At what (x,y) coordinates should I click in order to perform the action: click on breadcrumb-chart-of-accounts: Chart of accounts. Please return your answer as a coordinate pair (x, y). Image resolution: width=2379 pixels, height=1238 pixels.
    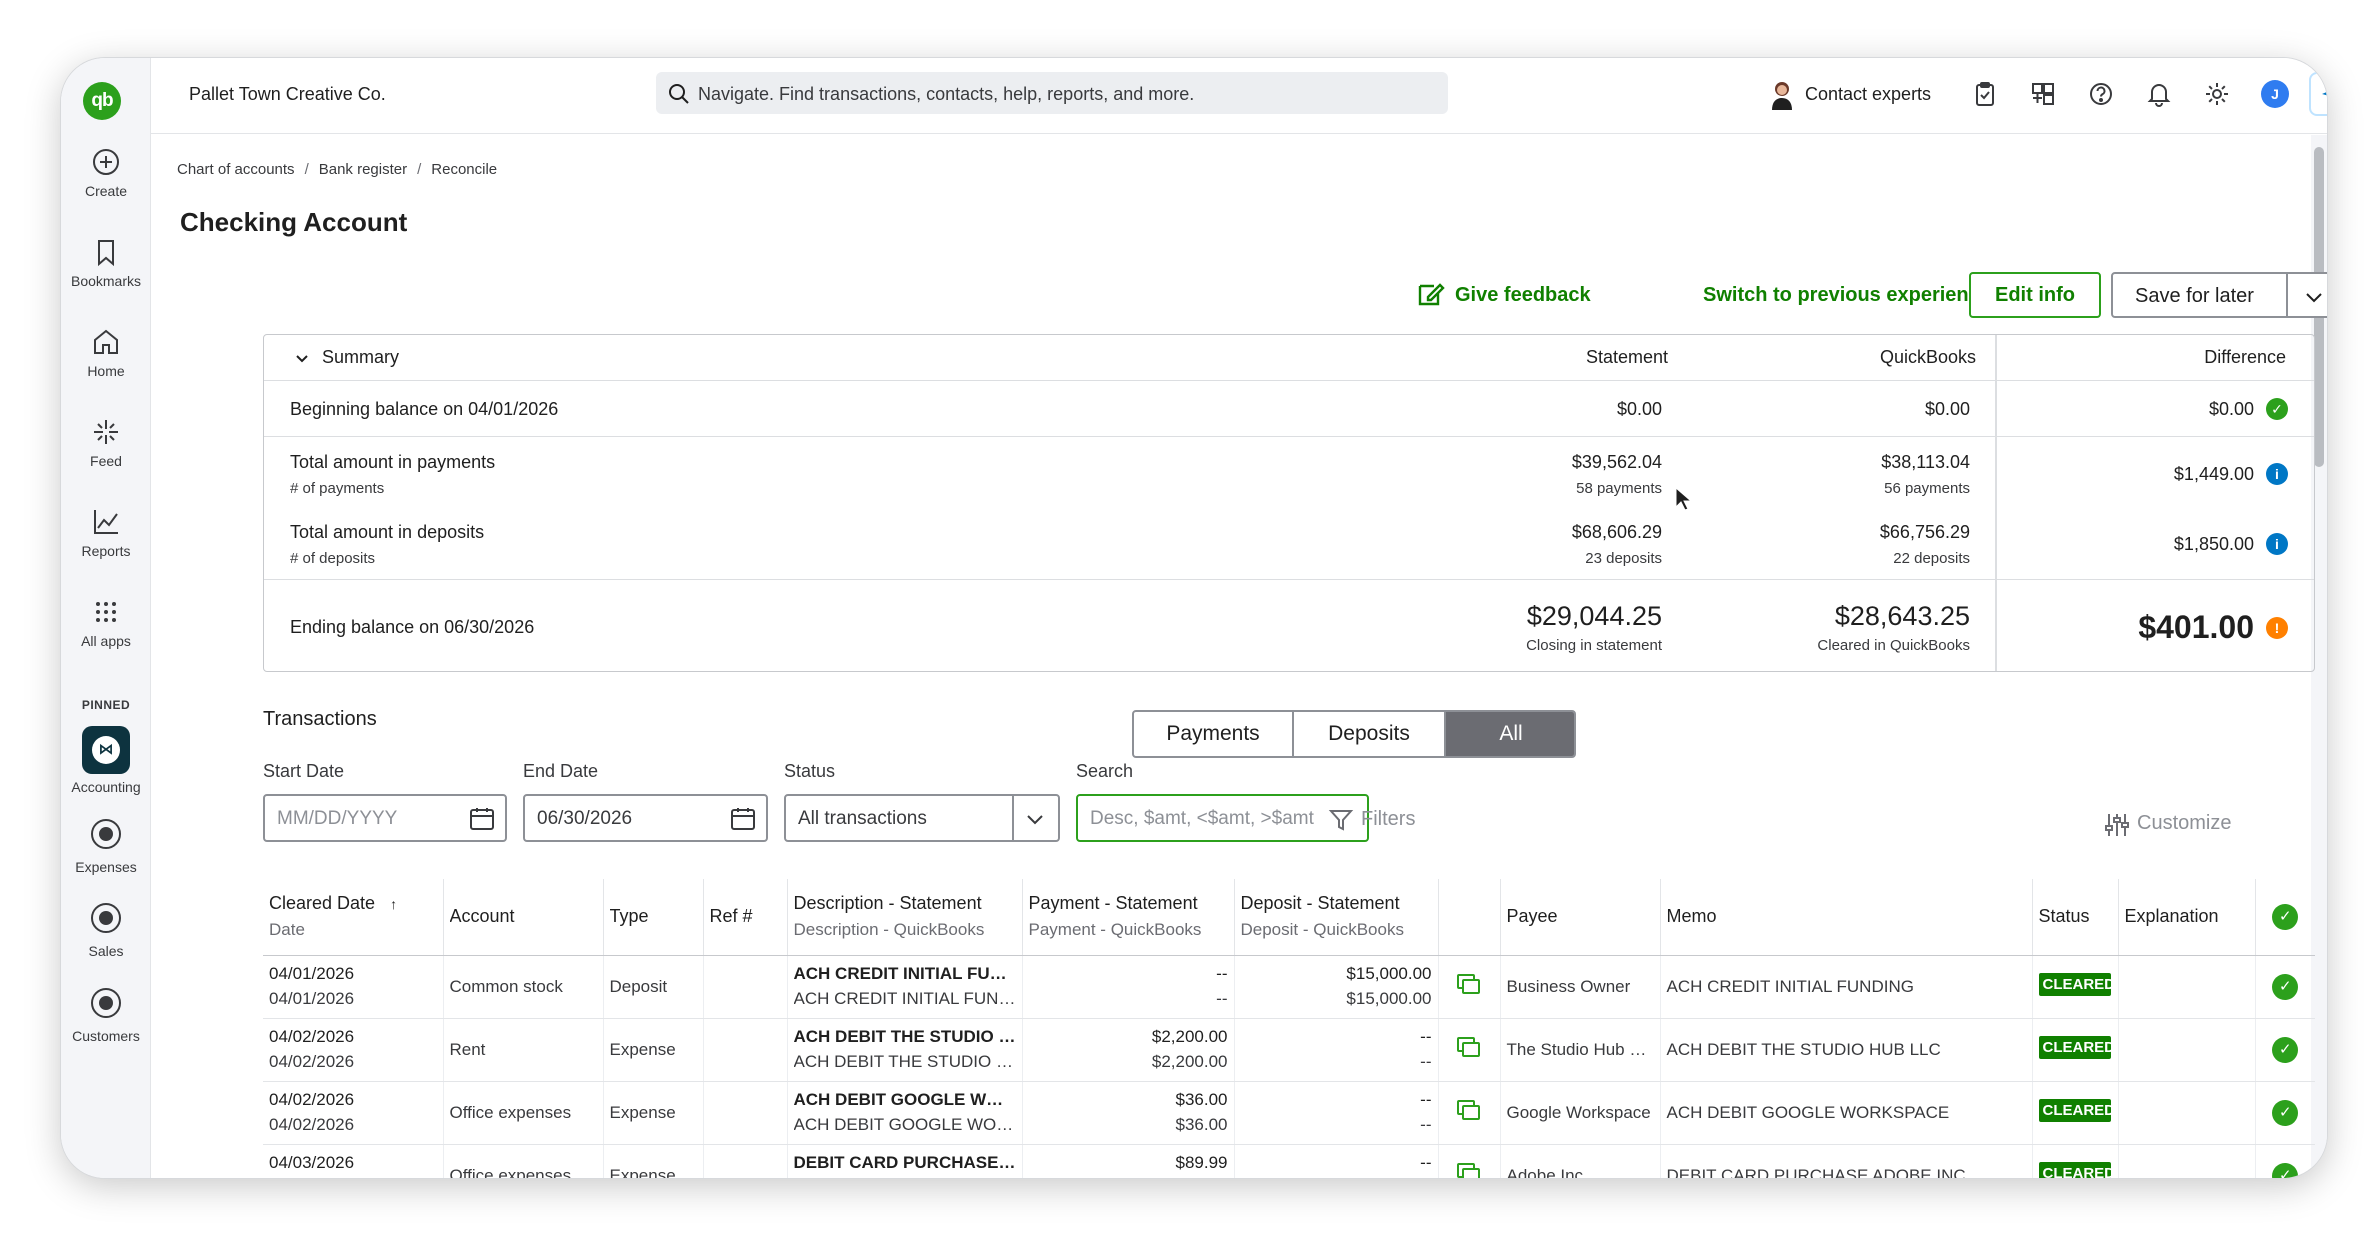
    Looking at the image, I should click on (236, 169).